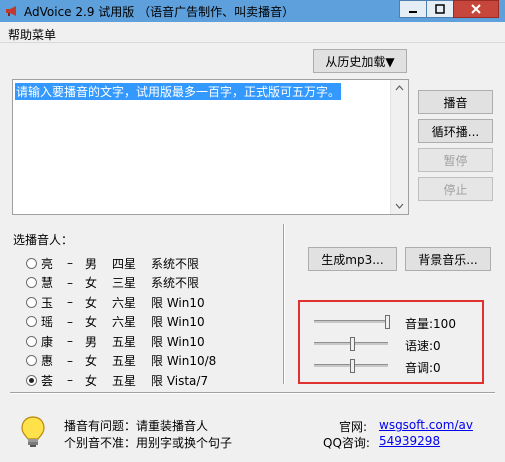  I want to click on voice-option: 慧 – 女三星 系统不限, so click(143, 283).